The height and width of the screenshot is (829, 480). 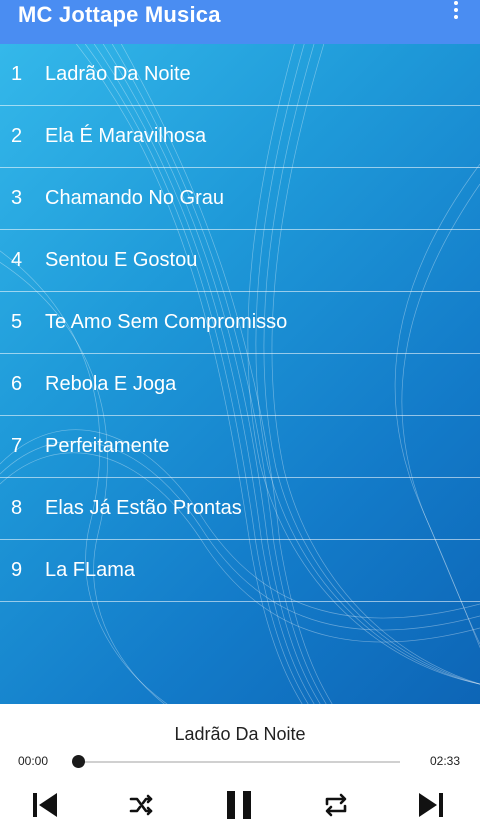 What do you see at coordinates (17, 322) in the screenshot?
I see `song-number: 5` at bounding box center [17, 322].